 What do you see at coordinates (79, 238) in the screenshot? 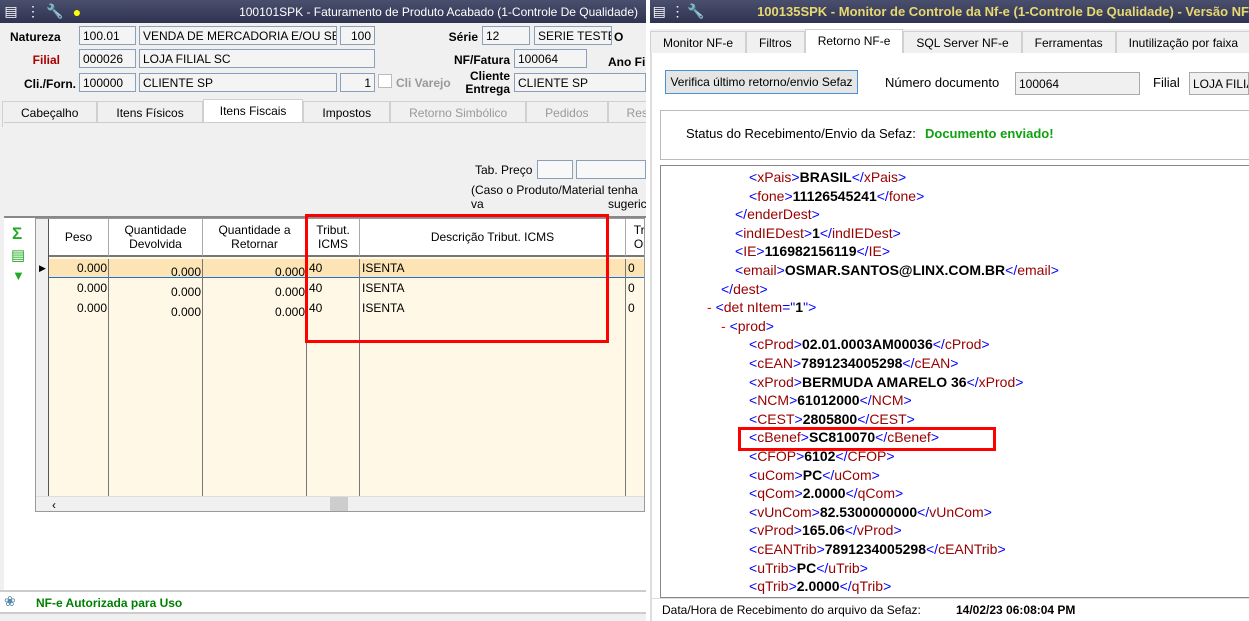
I see `column-header: Peso` at bounding box center [79, 238].